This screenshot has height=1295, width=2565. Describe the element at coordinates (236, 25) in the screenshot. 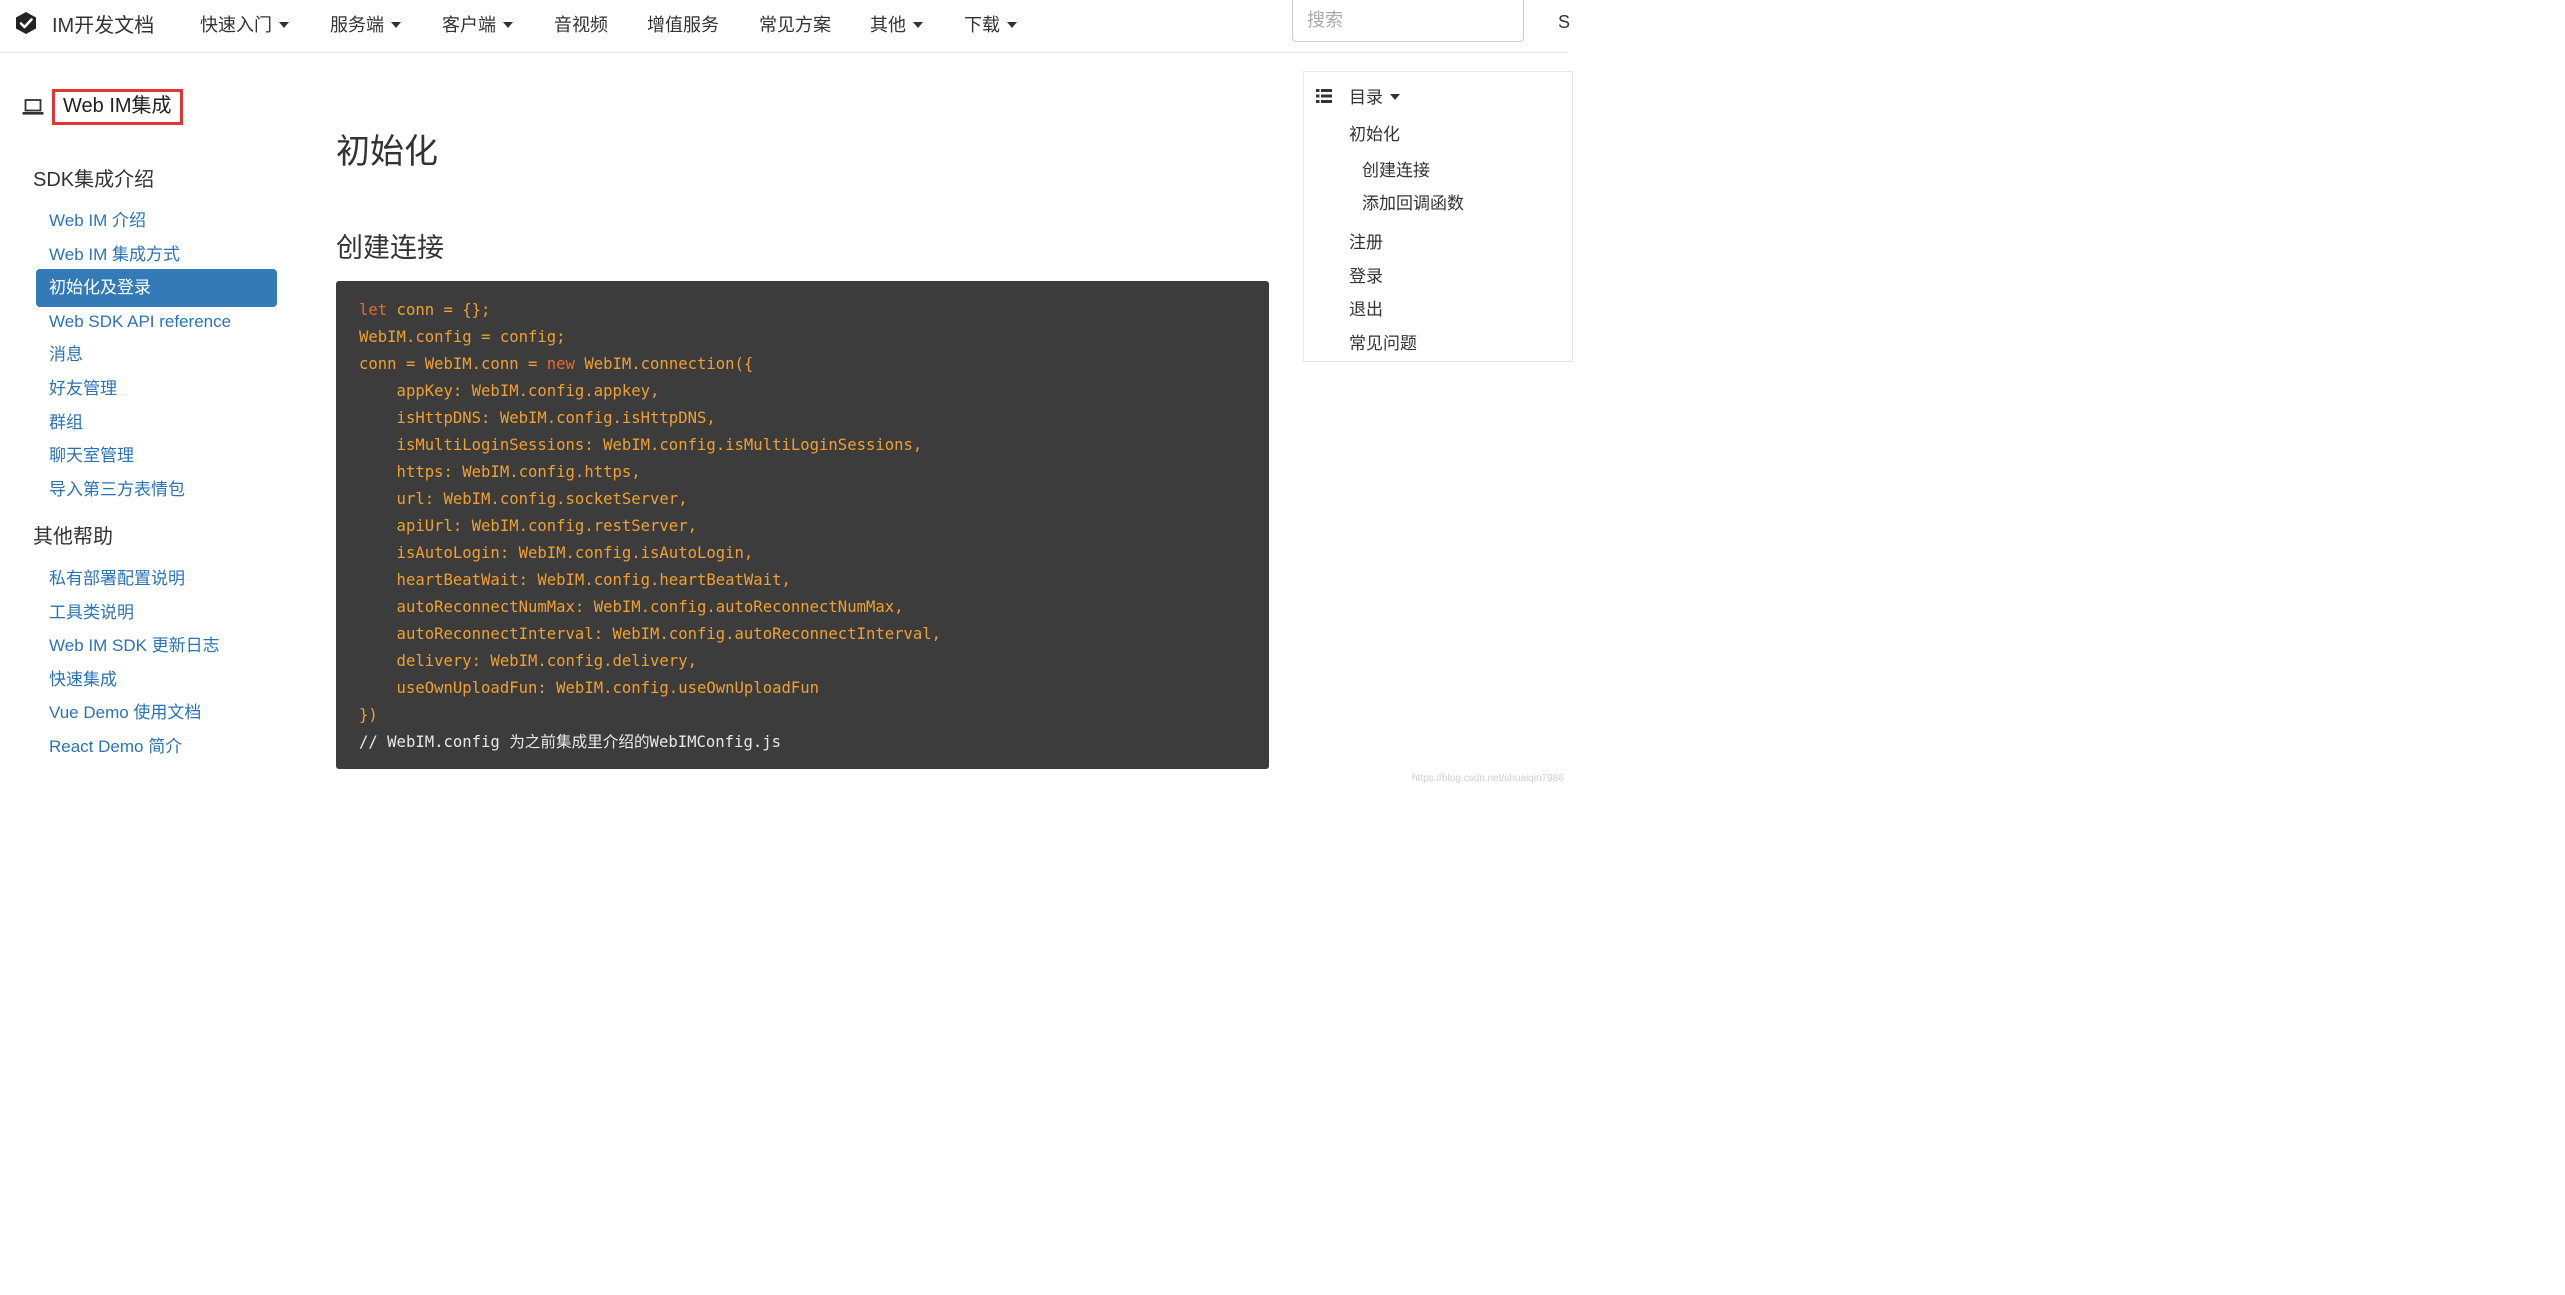

I see `nav-item-label: 快速入门` at that location.